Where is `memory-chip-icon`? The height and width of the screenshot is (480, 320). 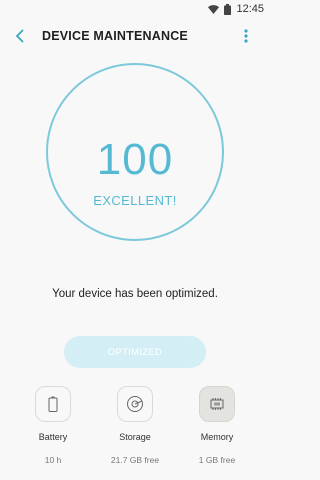
memory-chip-icon is located at coordinates (217, 404).